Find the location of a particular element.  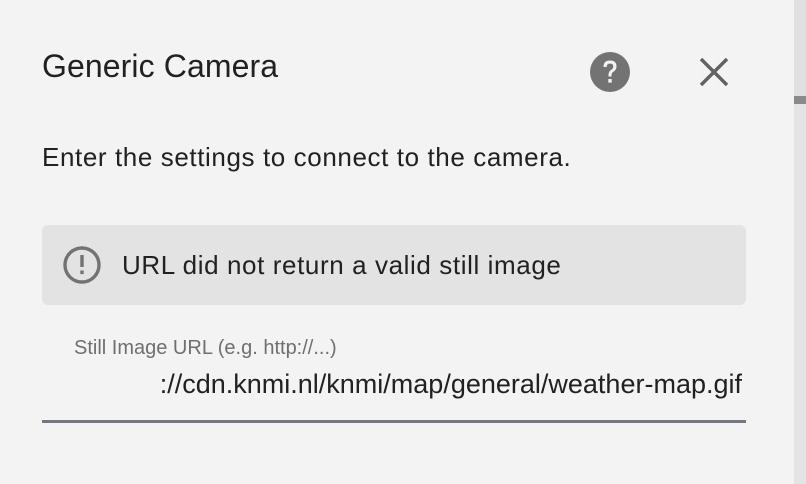

close-icon is located at coordinates (714, 77).